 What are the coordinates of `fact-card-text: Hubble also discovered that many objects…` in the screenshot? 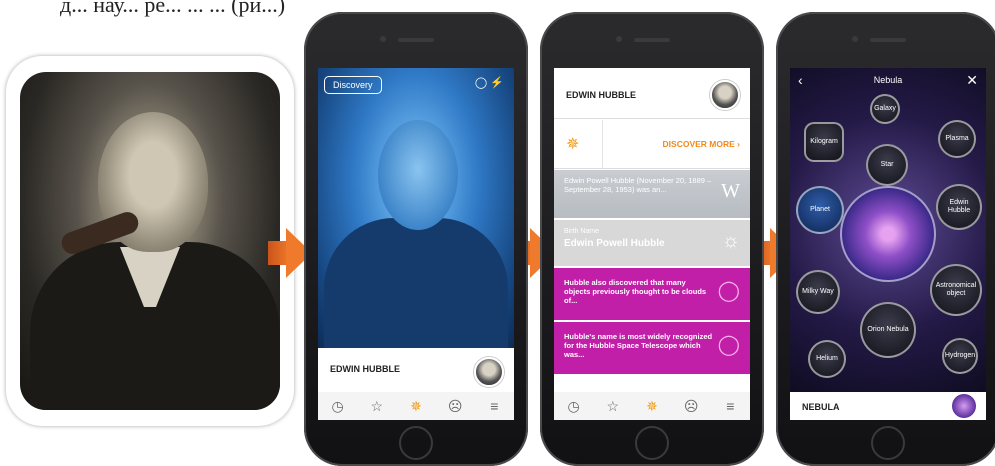 It's located at (635, 291).